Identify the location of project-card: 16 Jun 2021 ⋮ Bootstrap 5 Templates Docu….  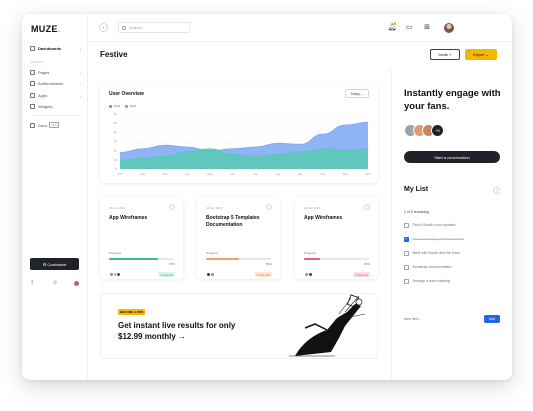
(238, 238).